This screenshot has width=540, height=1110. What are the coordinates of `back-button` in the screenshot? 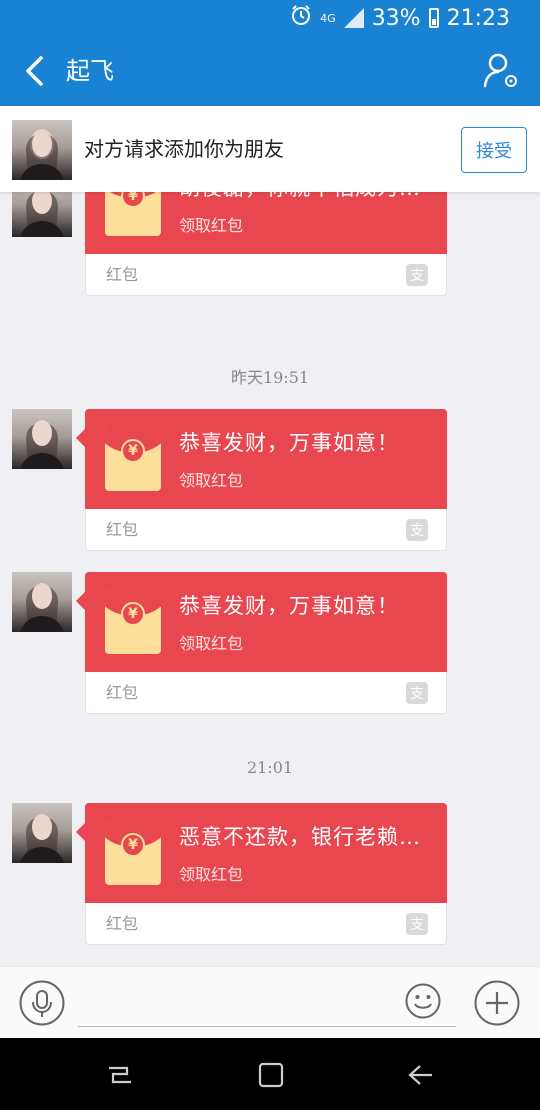 It's located at (34, 71).